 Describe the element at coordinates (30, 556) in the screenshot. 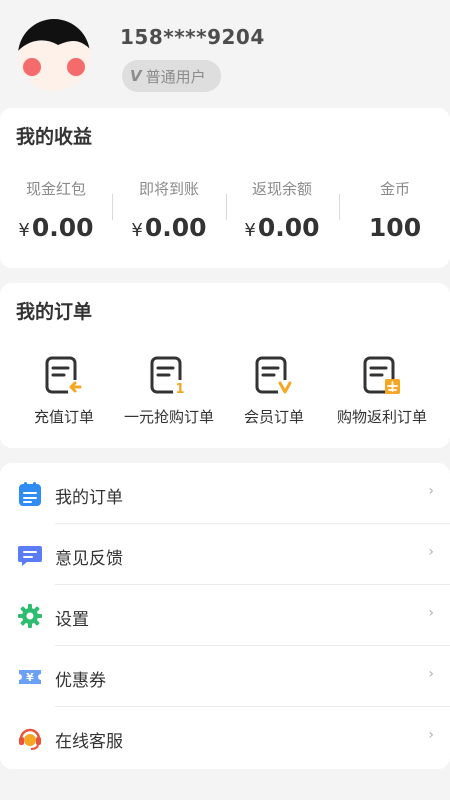

I see `feedback-icon` at that location.